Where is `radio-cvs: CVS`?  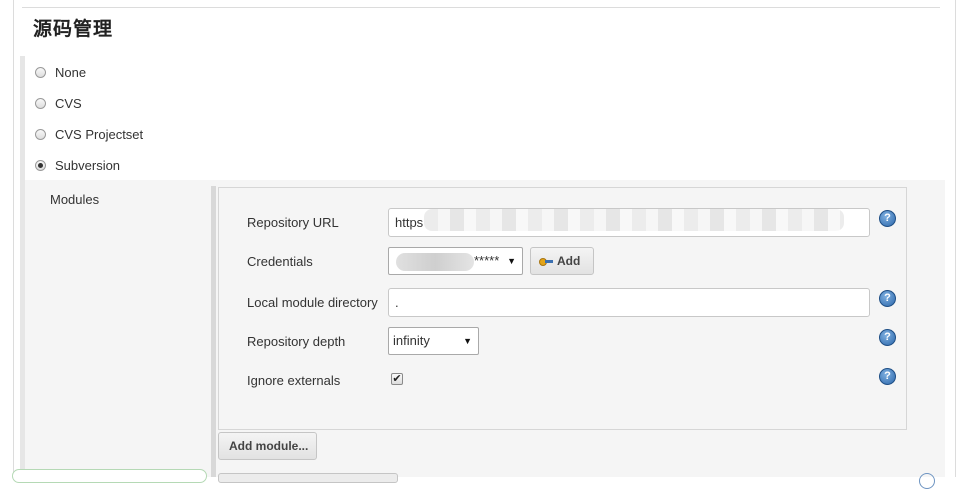
radio-cvs: CVS is located at coordinates (58, 103).